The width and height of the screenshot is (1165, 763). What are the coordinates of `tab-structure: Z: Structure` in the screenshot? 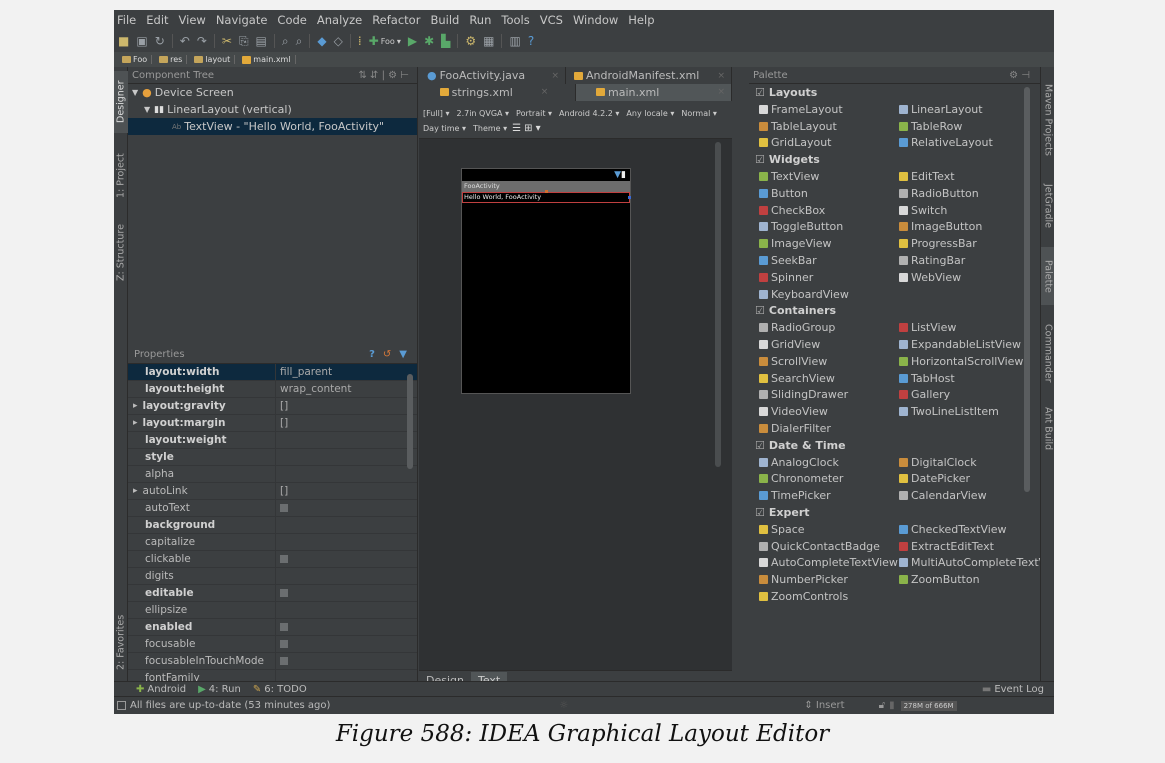 It's located at (121, 253).